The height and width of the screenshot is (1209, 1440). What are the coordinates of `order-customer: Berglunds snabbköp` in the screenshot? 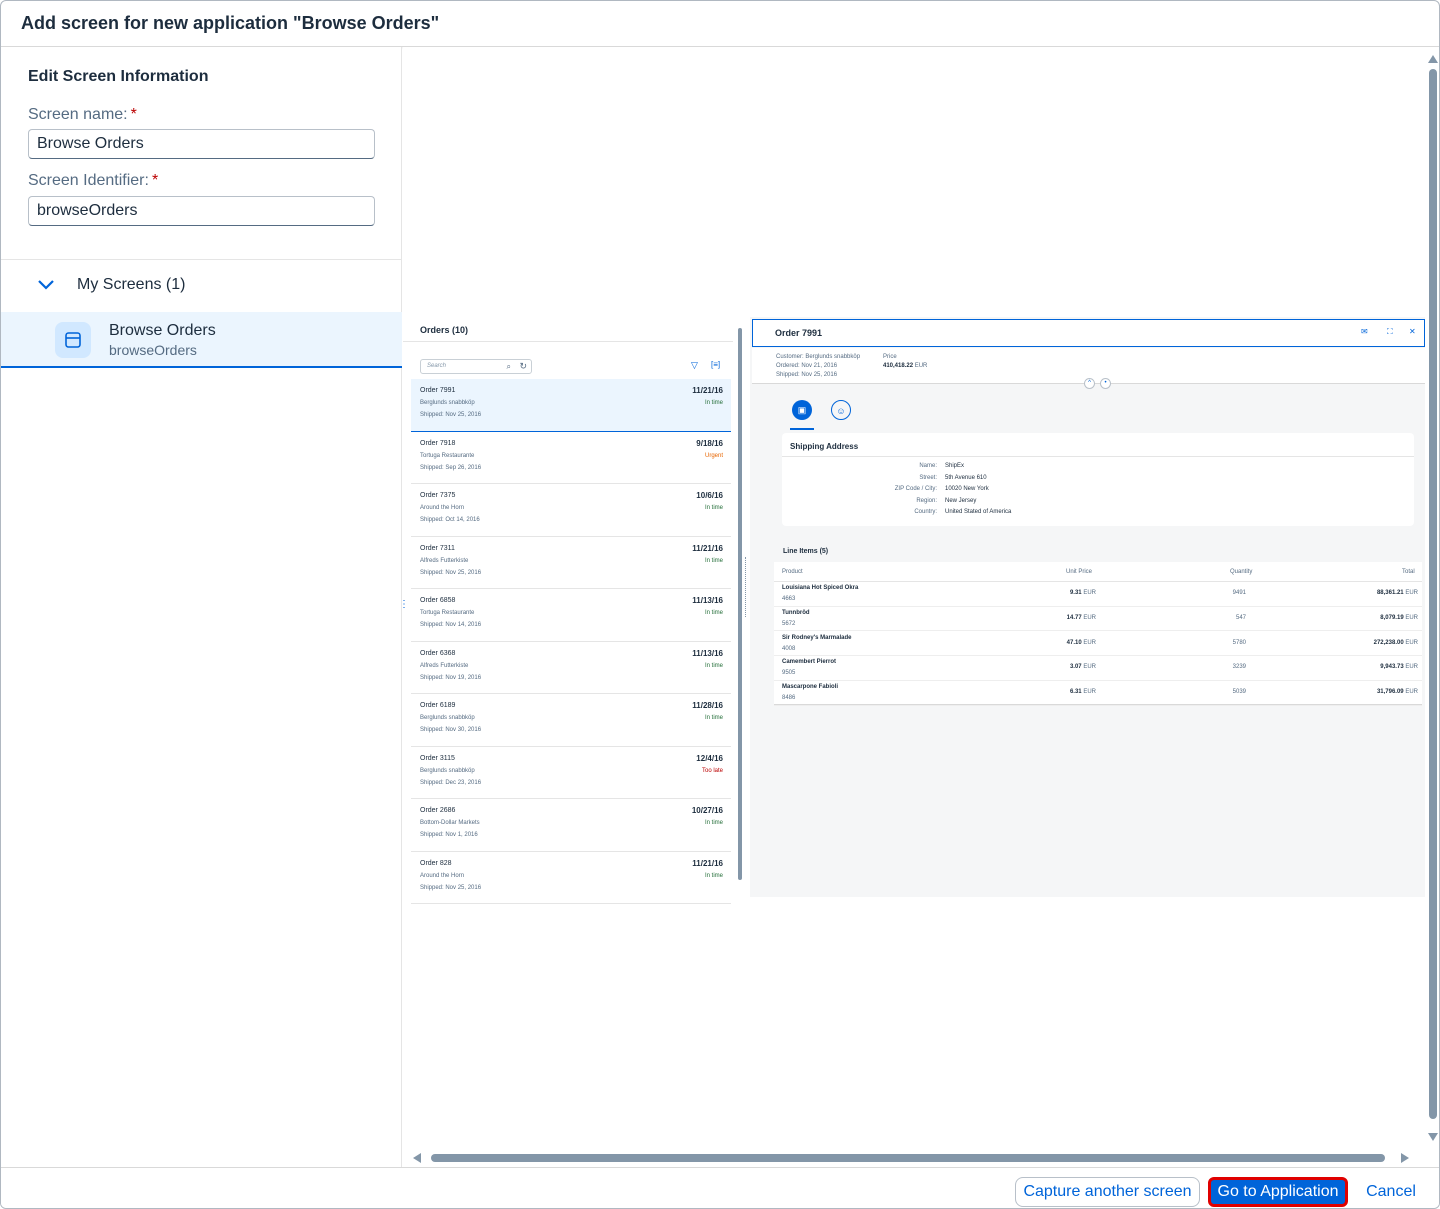 It's located at (447, 718).